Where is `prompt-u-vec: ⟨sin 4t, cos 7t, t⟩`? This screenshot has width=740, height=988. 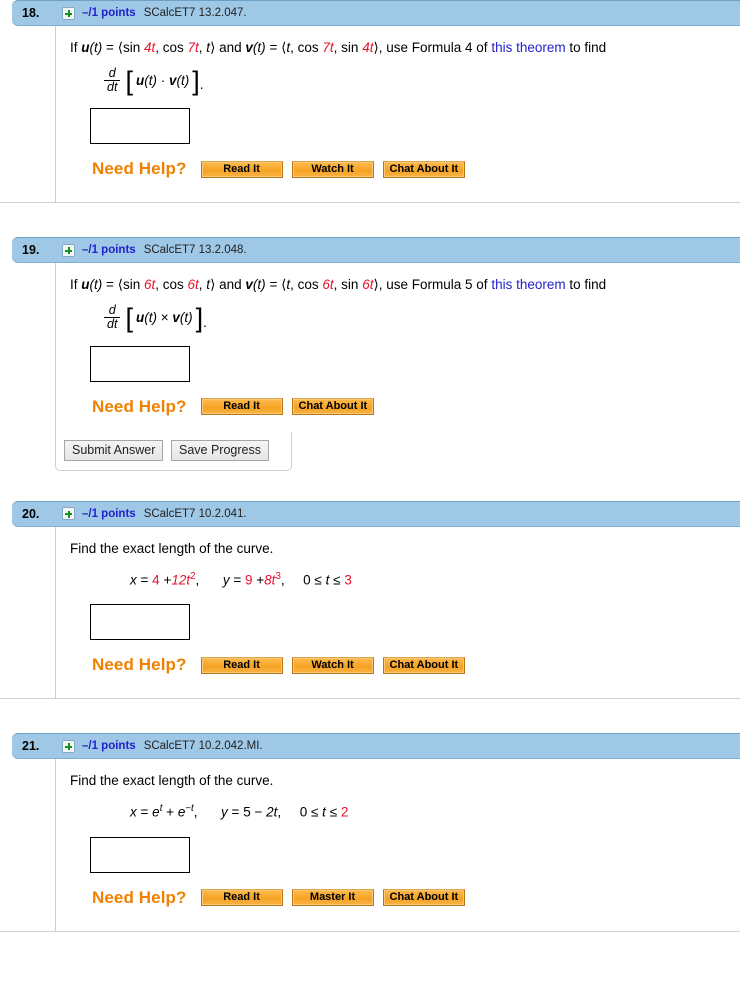 prompt-u-vec: ⟨sin 4t, cos 7t, t⟩ is located at coordinates (166, 47).